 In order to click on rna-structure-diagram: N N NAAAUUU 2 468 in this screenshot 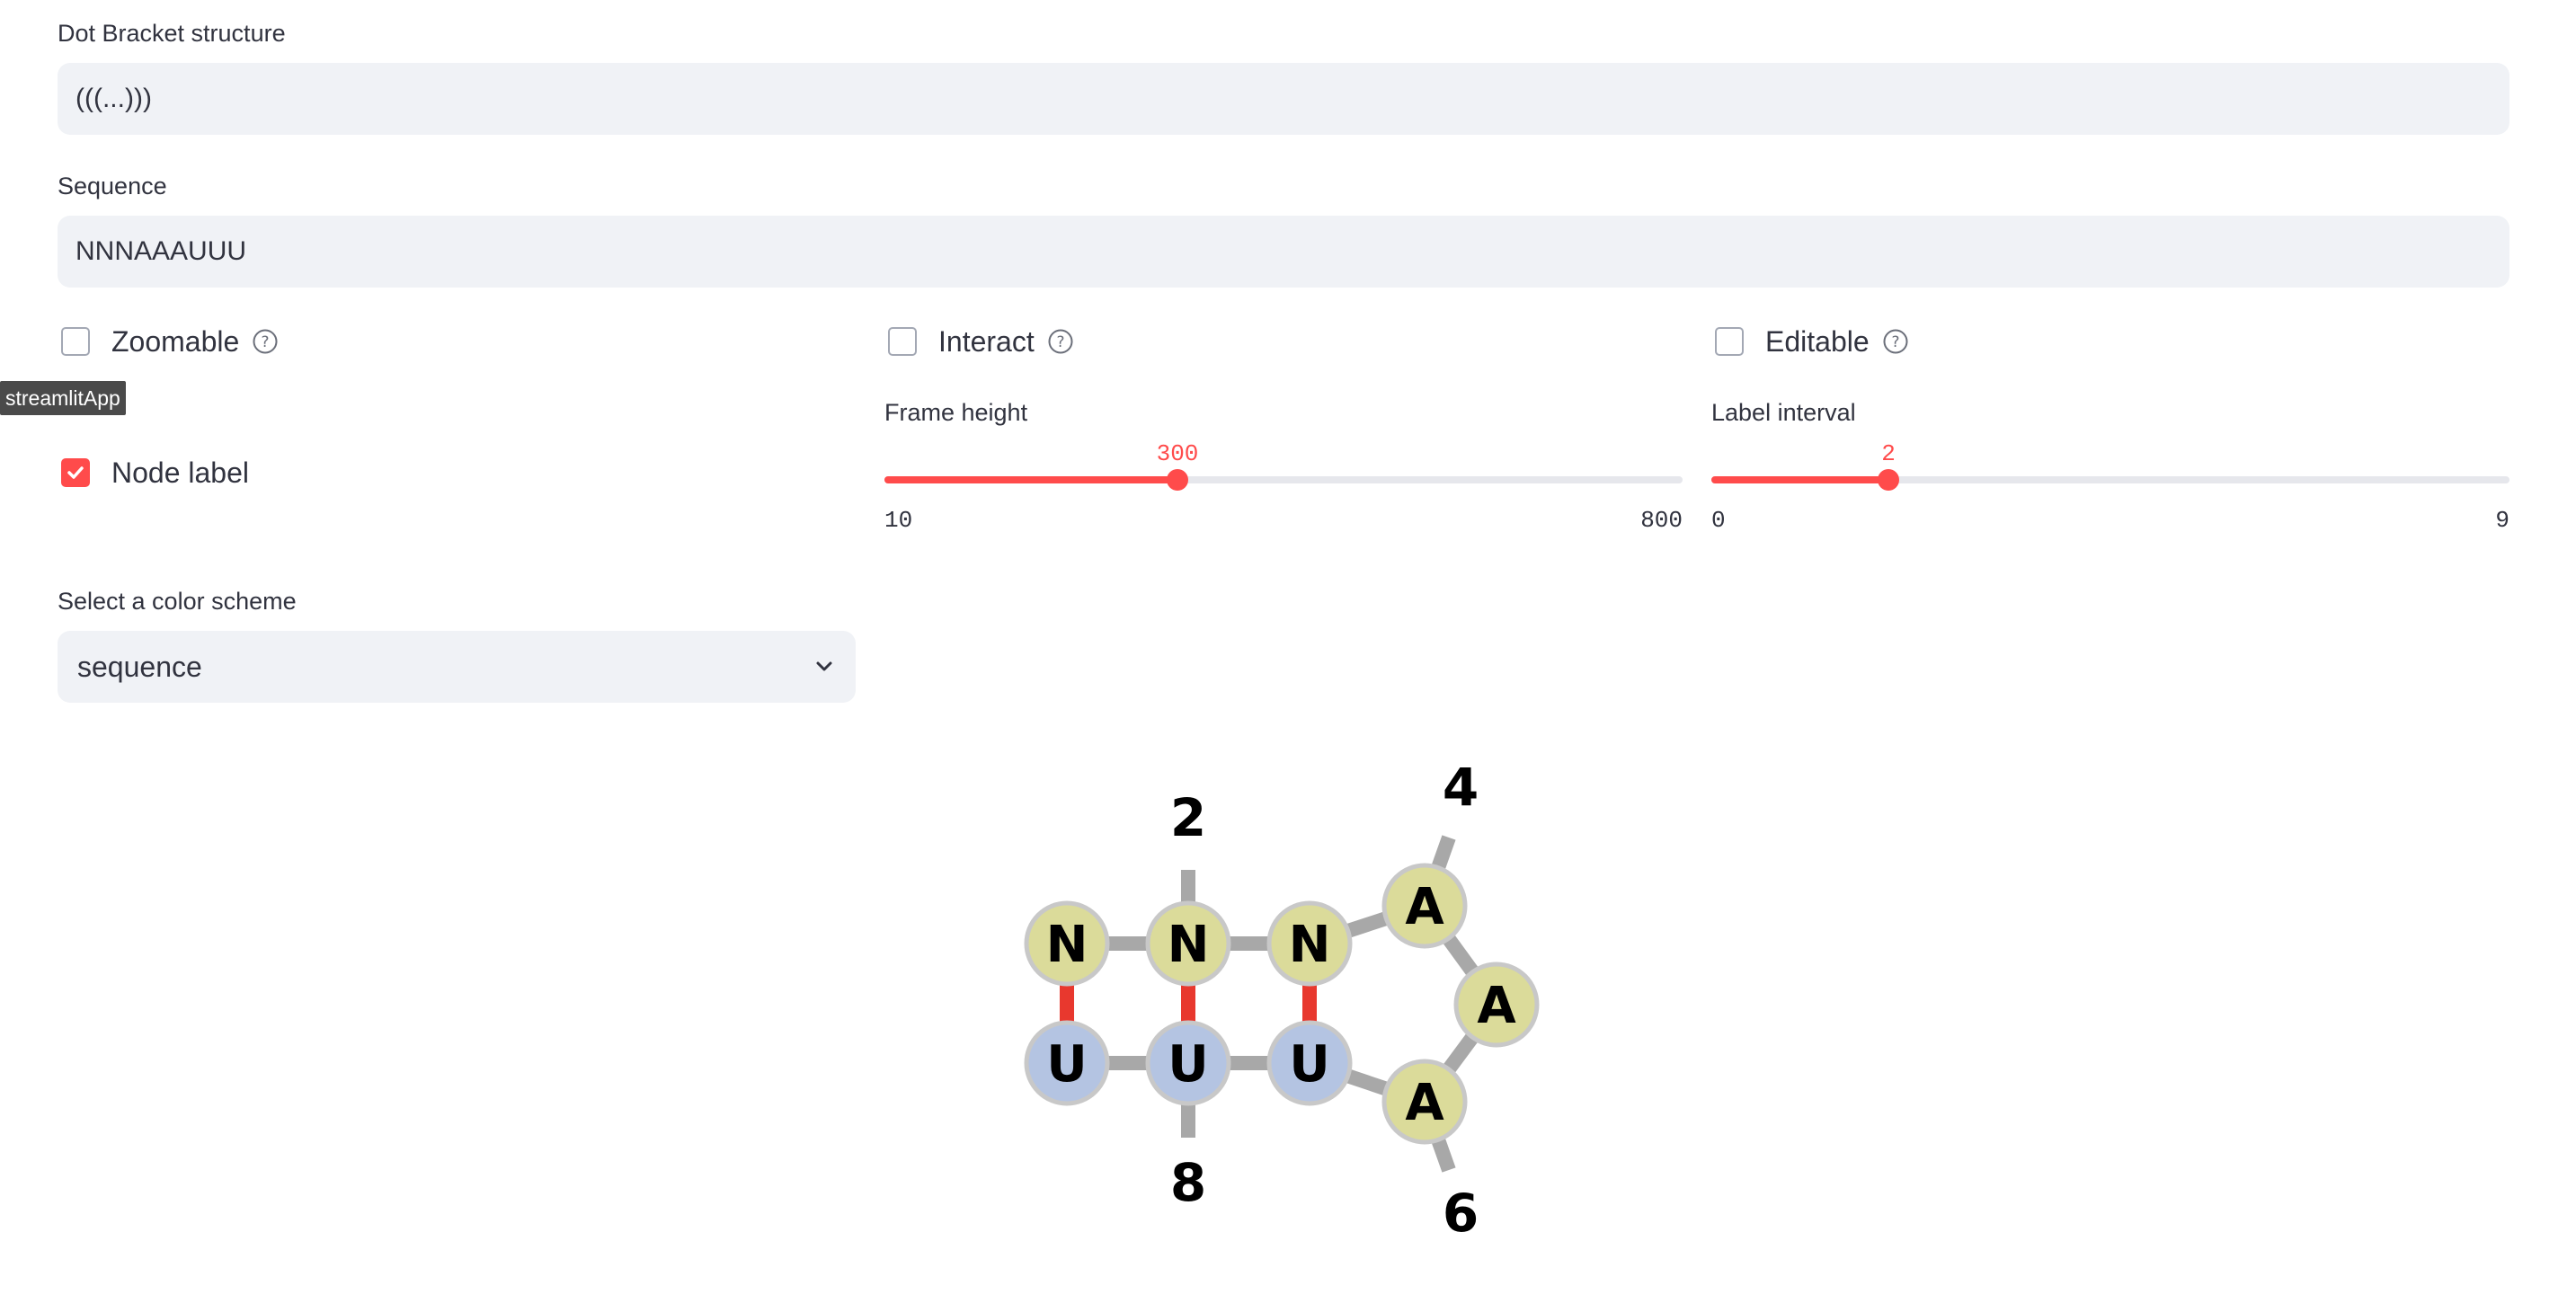, I will do `click(1282, 1001)`.